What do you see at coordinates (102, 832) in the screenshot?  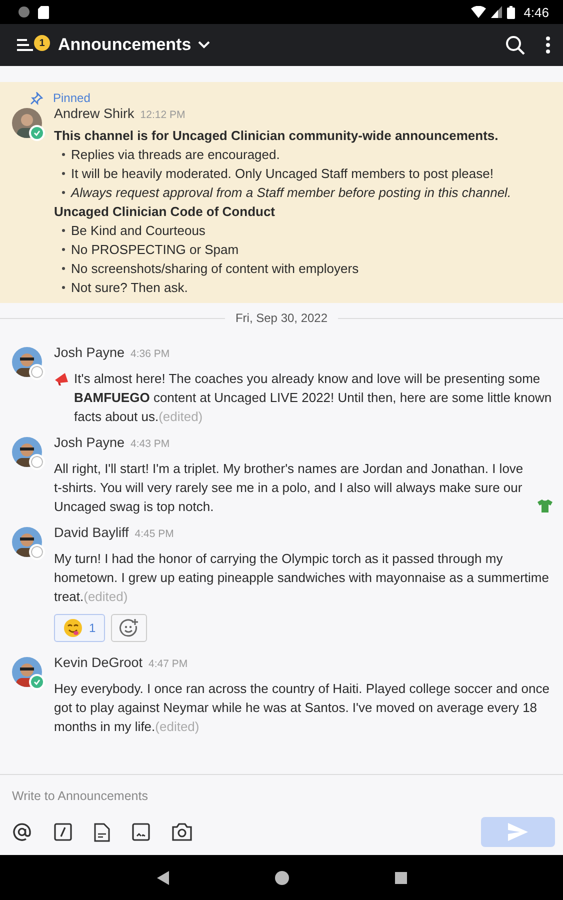 I see `file-icon` at bounding box center [102, 832].